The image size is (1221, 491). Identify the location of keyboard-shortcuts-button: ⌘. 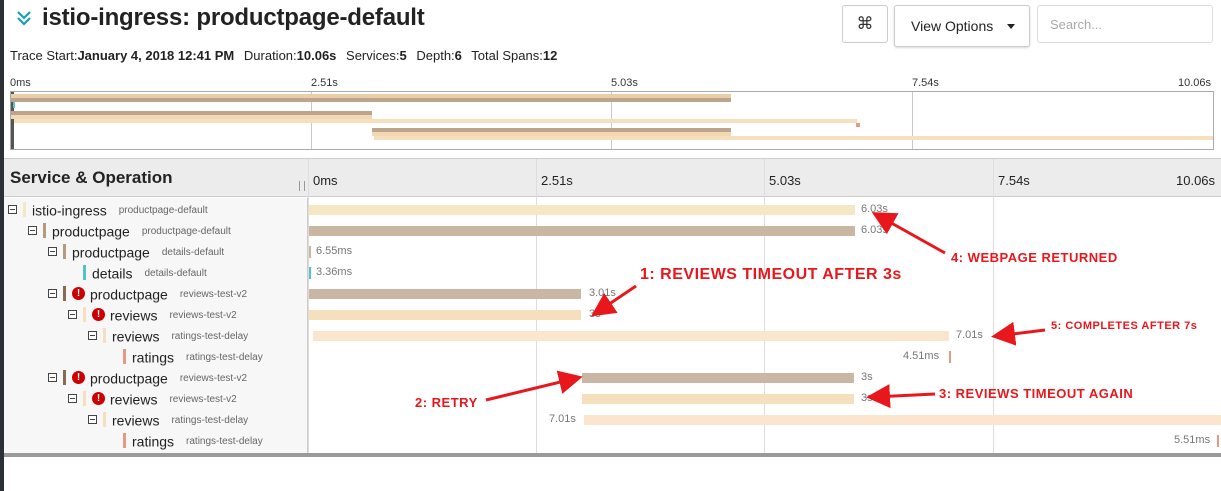
(865, 24).